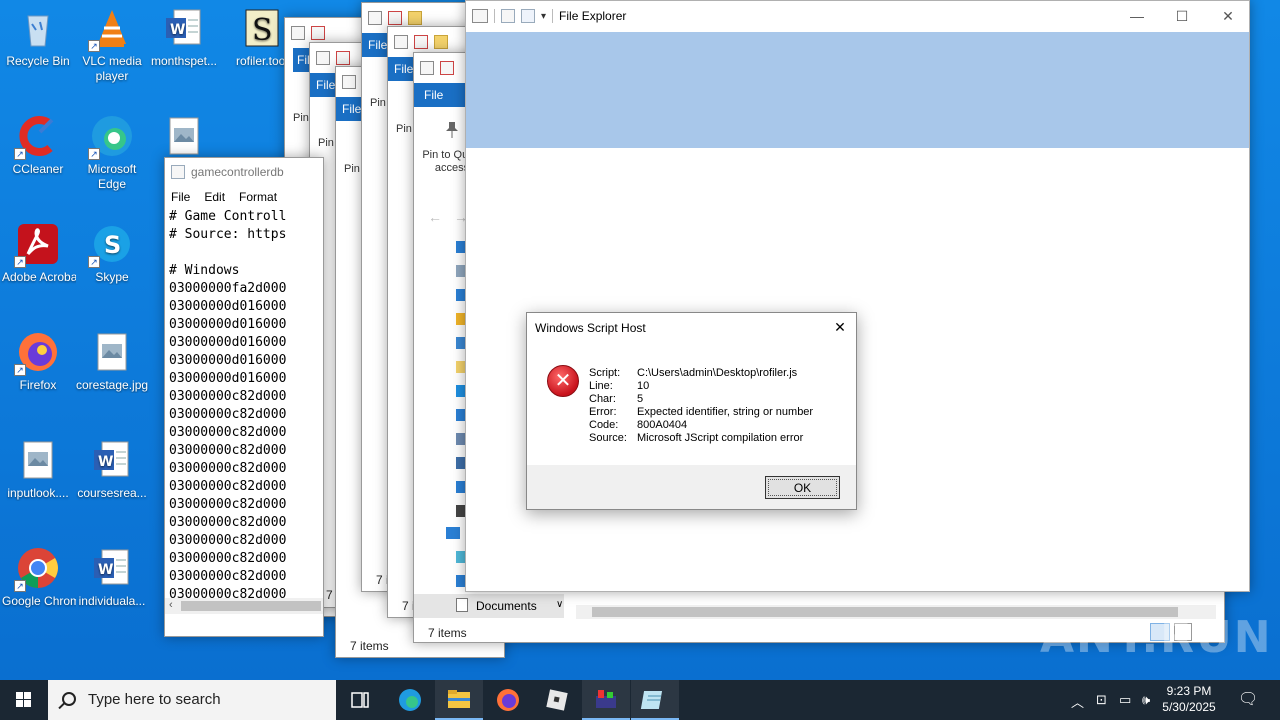 The width and height of the screenshot is (1280, 720). I want to click on desktop-icon-ccleaner: ↗ CCleaner, so click(38, 142).